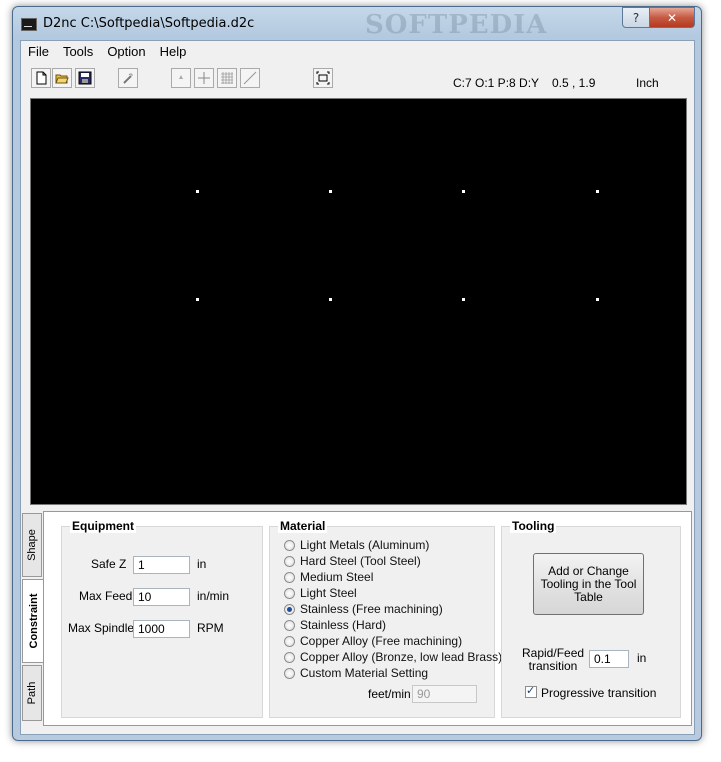 Image resolution: width=721 pixels, height=762 pixels. What do you see at coordinates (101, 628) in the screenshot?
I see `max-spindle-label: Max Spindle` at bounding box center [101, 628].